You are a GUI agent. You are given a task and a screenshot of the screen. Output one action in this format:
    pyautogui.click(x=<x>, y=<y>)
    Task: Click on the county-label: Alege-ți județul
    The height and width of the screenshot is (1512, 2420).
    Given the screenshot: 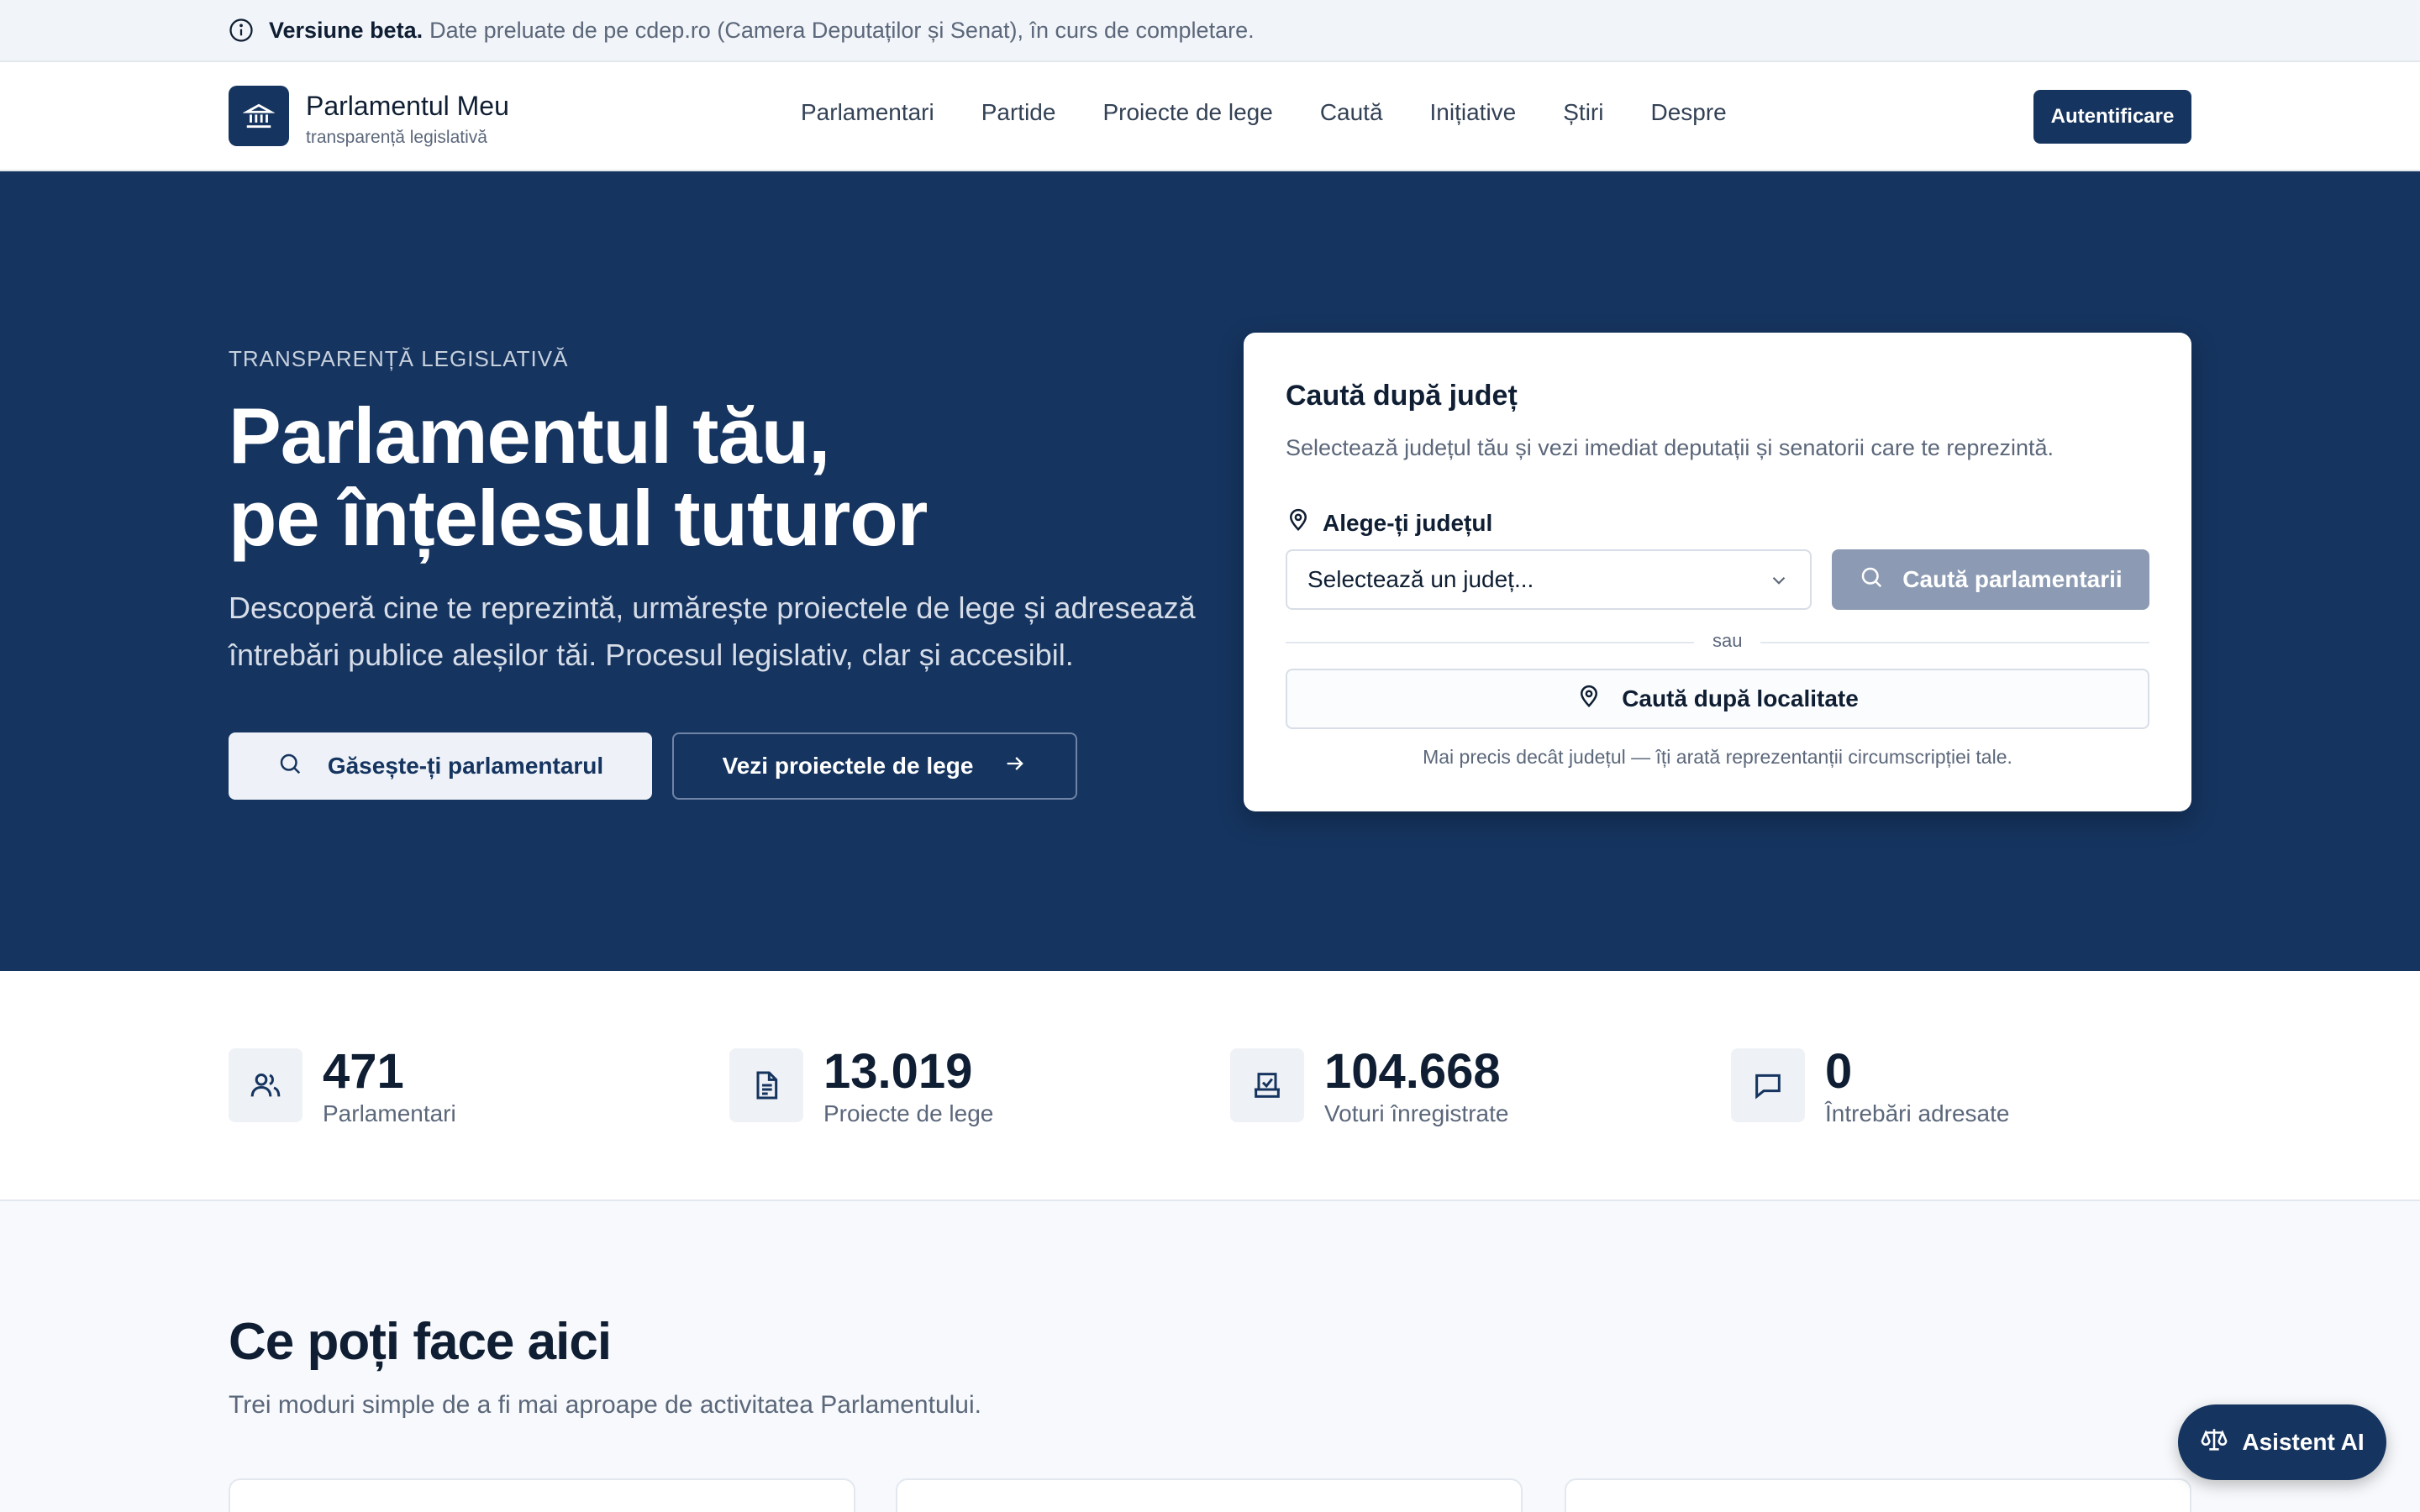 What is the action you would take?
    pyautogui.click(x=1389, y=522)
    